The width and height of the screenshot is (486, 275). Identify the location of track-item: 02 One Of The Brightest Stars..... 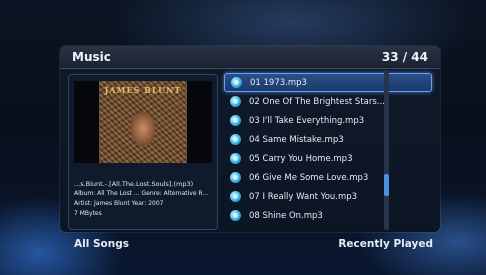
(328, 101).